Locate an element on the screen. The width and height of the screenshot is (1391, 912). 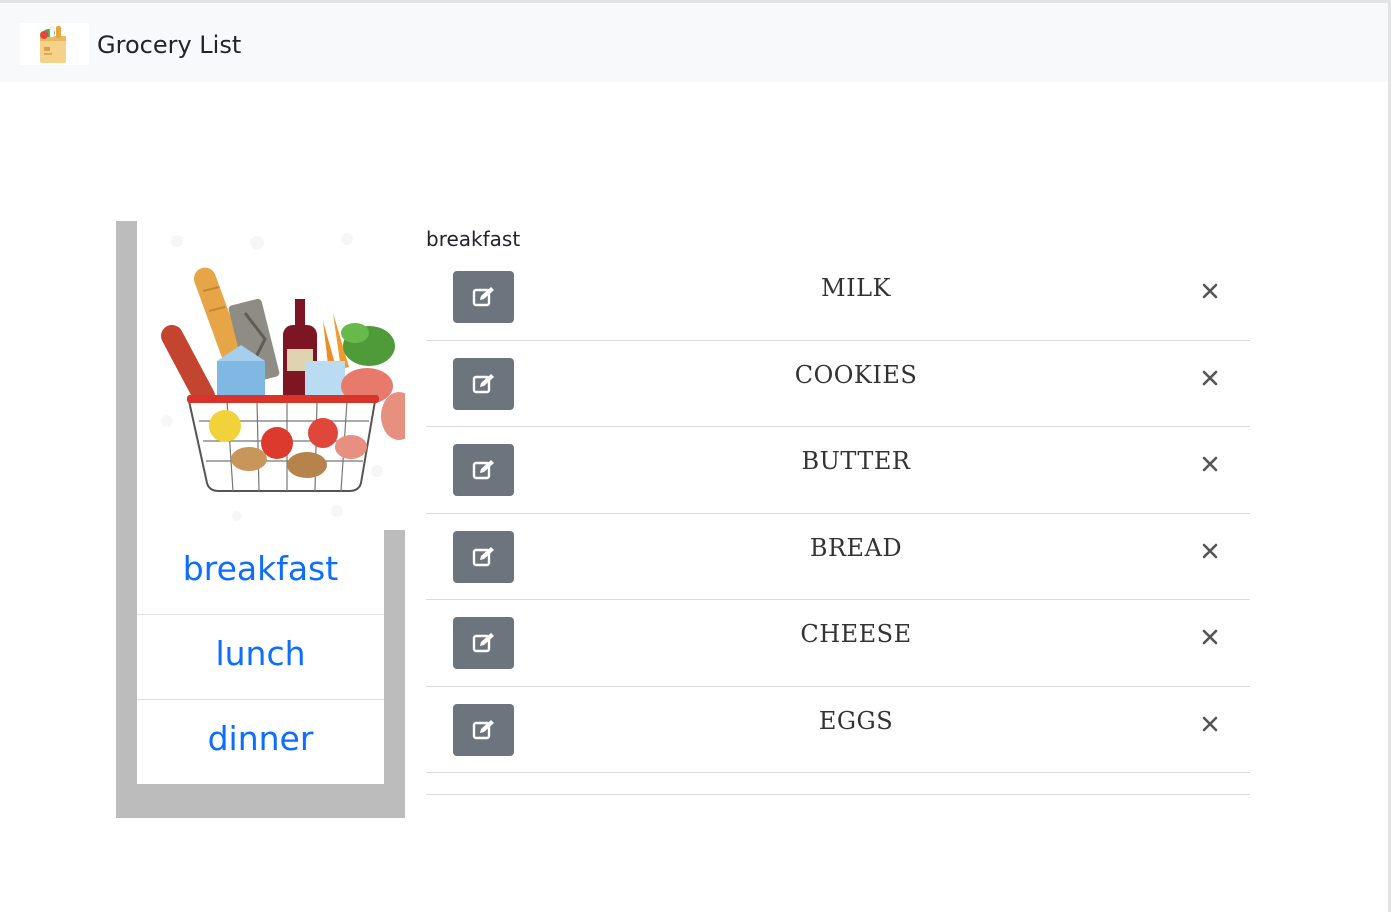
list-item: MILK is located at coordinates (838, 297).